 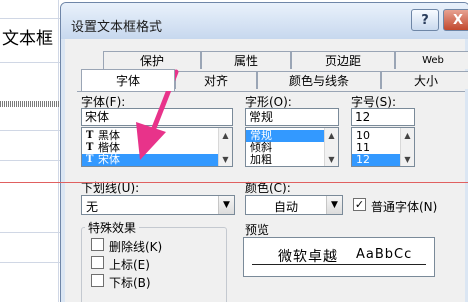 What do you see at coordinates (30, 104) in the screenshot?
I see `textbox-border-hatch` at bounding box center [30, 104].